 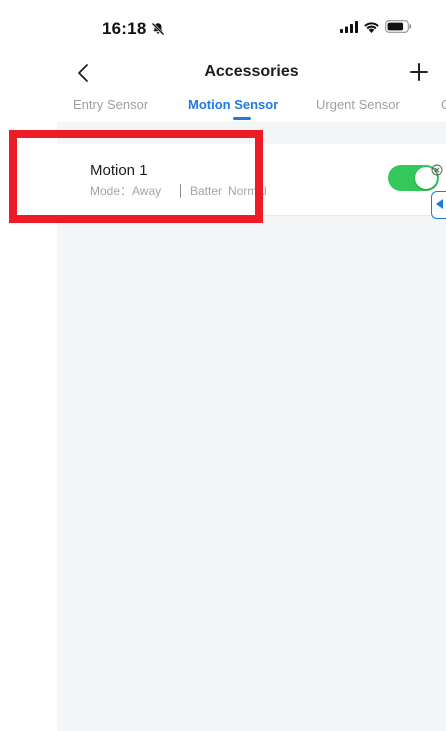 What do you see at coordinates (119, 170) in the screenshot?
I see `device-name: Motion 1` at bounding box center [119, 170].